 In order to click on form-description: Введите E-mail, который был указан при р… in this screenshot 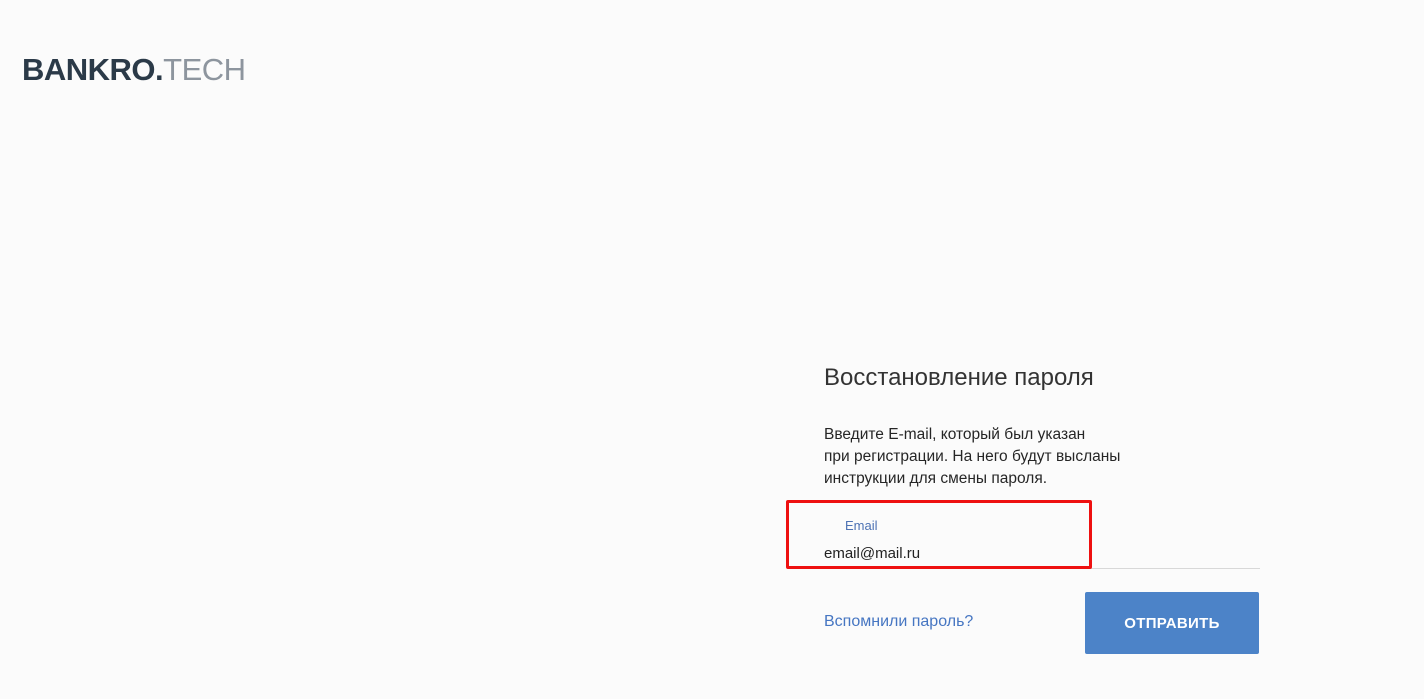, I will do `click(1004, 457)`.